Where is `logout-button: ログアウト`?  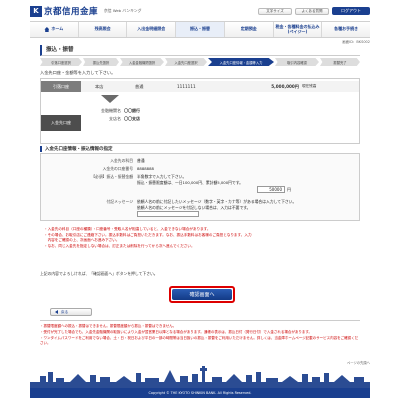
logout-button: ログアウト is located at coordinates (351, 11).